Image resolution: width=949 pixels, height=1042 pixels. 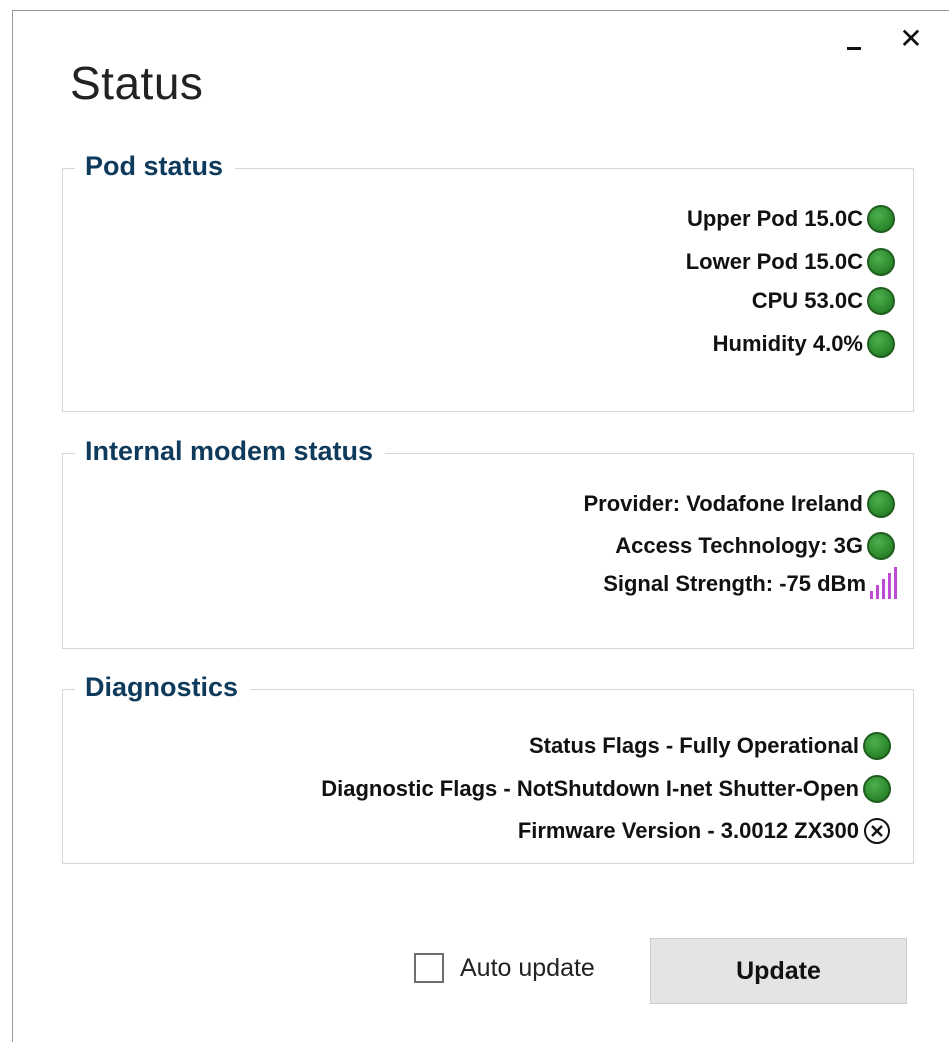 I want to click on status-label: Signal Strength: -75 dBm, so click(x=734, y=583).